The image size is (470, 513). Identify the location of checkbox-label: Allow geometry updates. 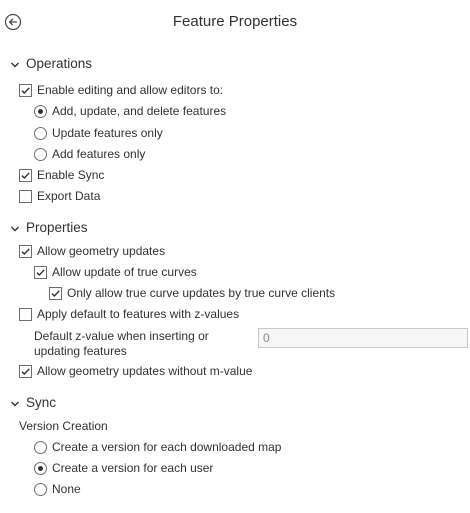
(101, 251).